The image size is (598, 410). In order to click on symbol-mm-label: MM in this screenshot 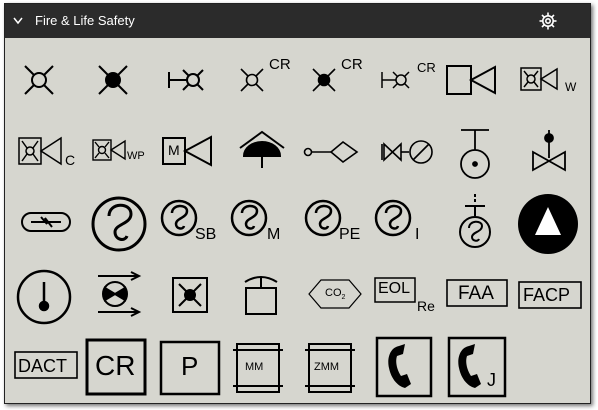, I will do `click(254, 367)`.